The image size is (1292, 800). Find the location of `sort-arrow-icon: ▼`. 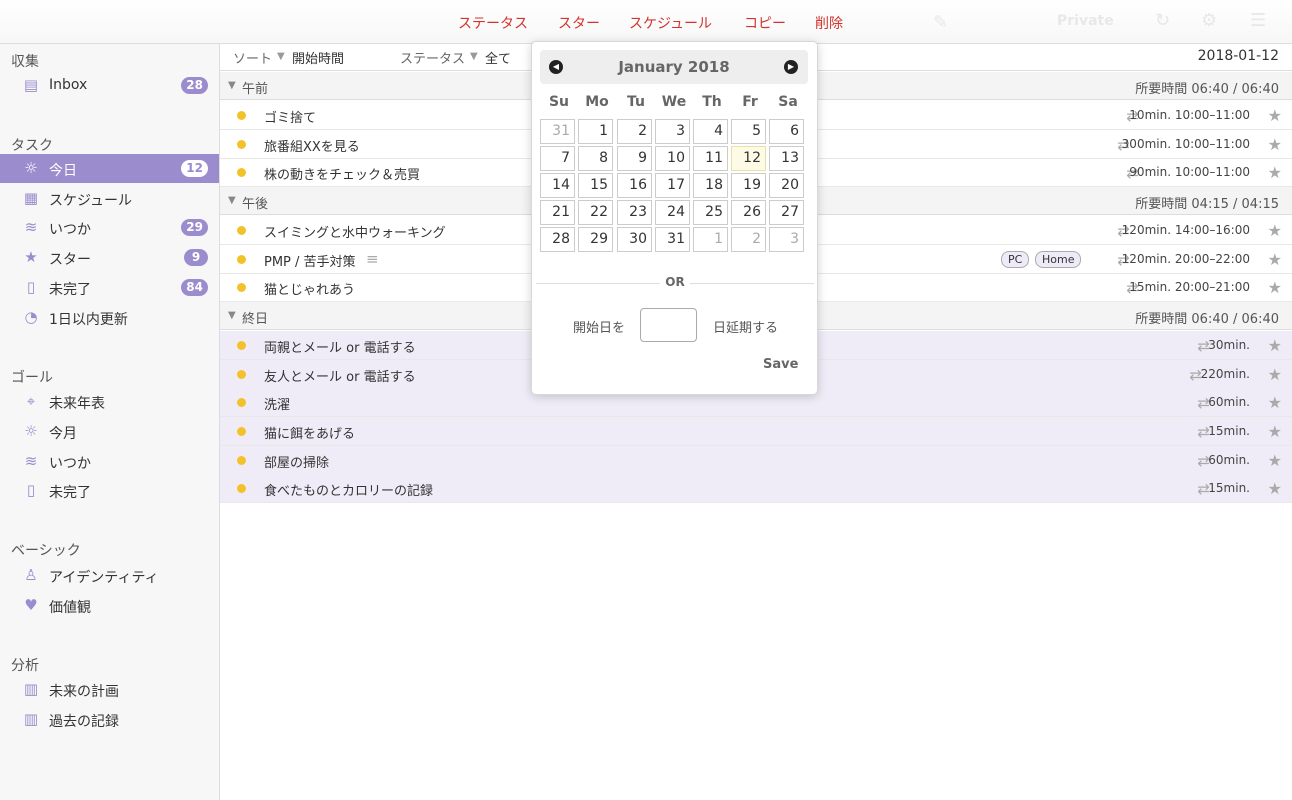

sort-arrow-icon: ▼ is located at coordinates (281, 56).